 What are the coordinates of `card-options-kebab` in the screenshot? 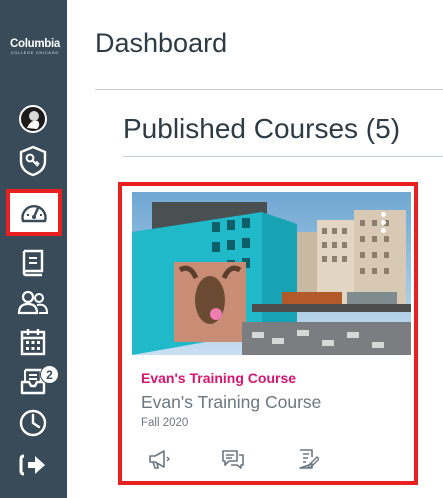 It's located at (384, 224).